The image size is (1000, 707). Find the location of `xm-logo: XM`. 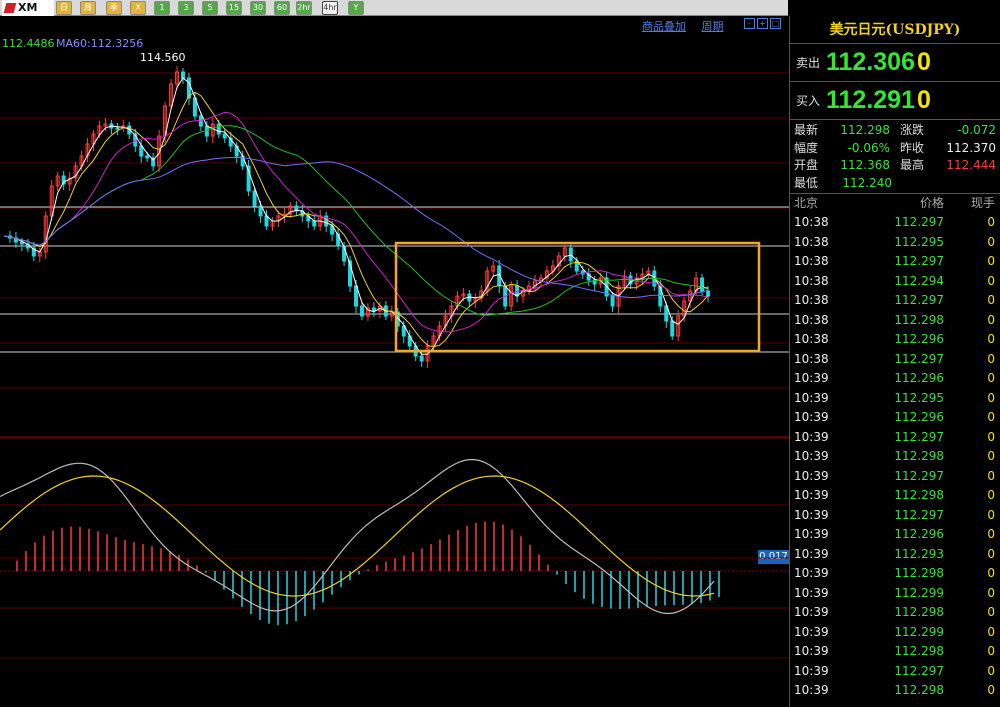

xm-logo: XM is located at coordinates (28, 8).